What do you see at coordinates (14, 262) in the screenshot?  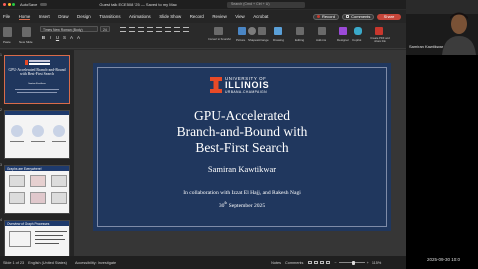 I see `slide-count: Slide 1 of 23` at bounding box center [14, 262].